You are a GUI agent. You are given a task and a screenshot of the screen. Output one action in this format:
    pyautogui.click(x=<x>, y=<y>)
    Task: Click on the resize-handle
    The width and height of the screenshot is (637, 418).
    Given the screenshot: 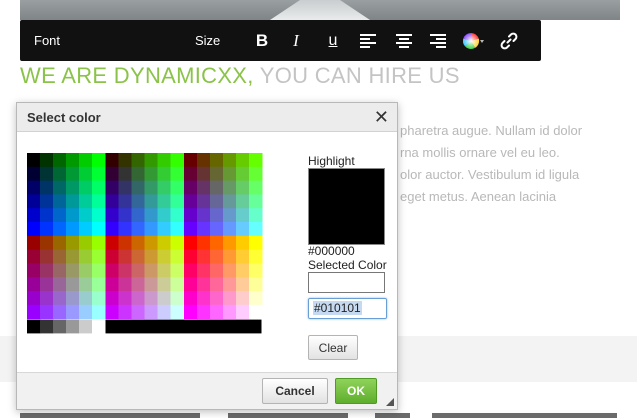 What is the action you would take?
    pyautogui.click(x=390, y=402)
    